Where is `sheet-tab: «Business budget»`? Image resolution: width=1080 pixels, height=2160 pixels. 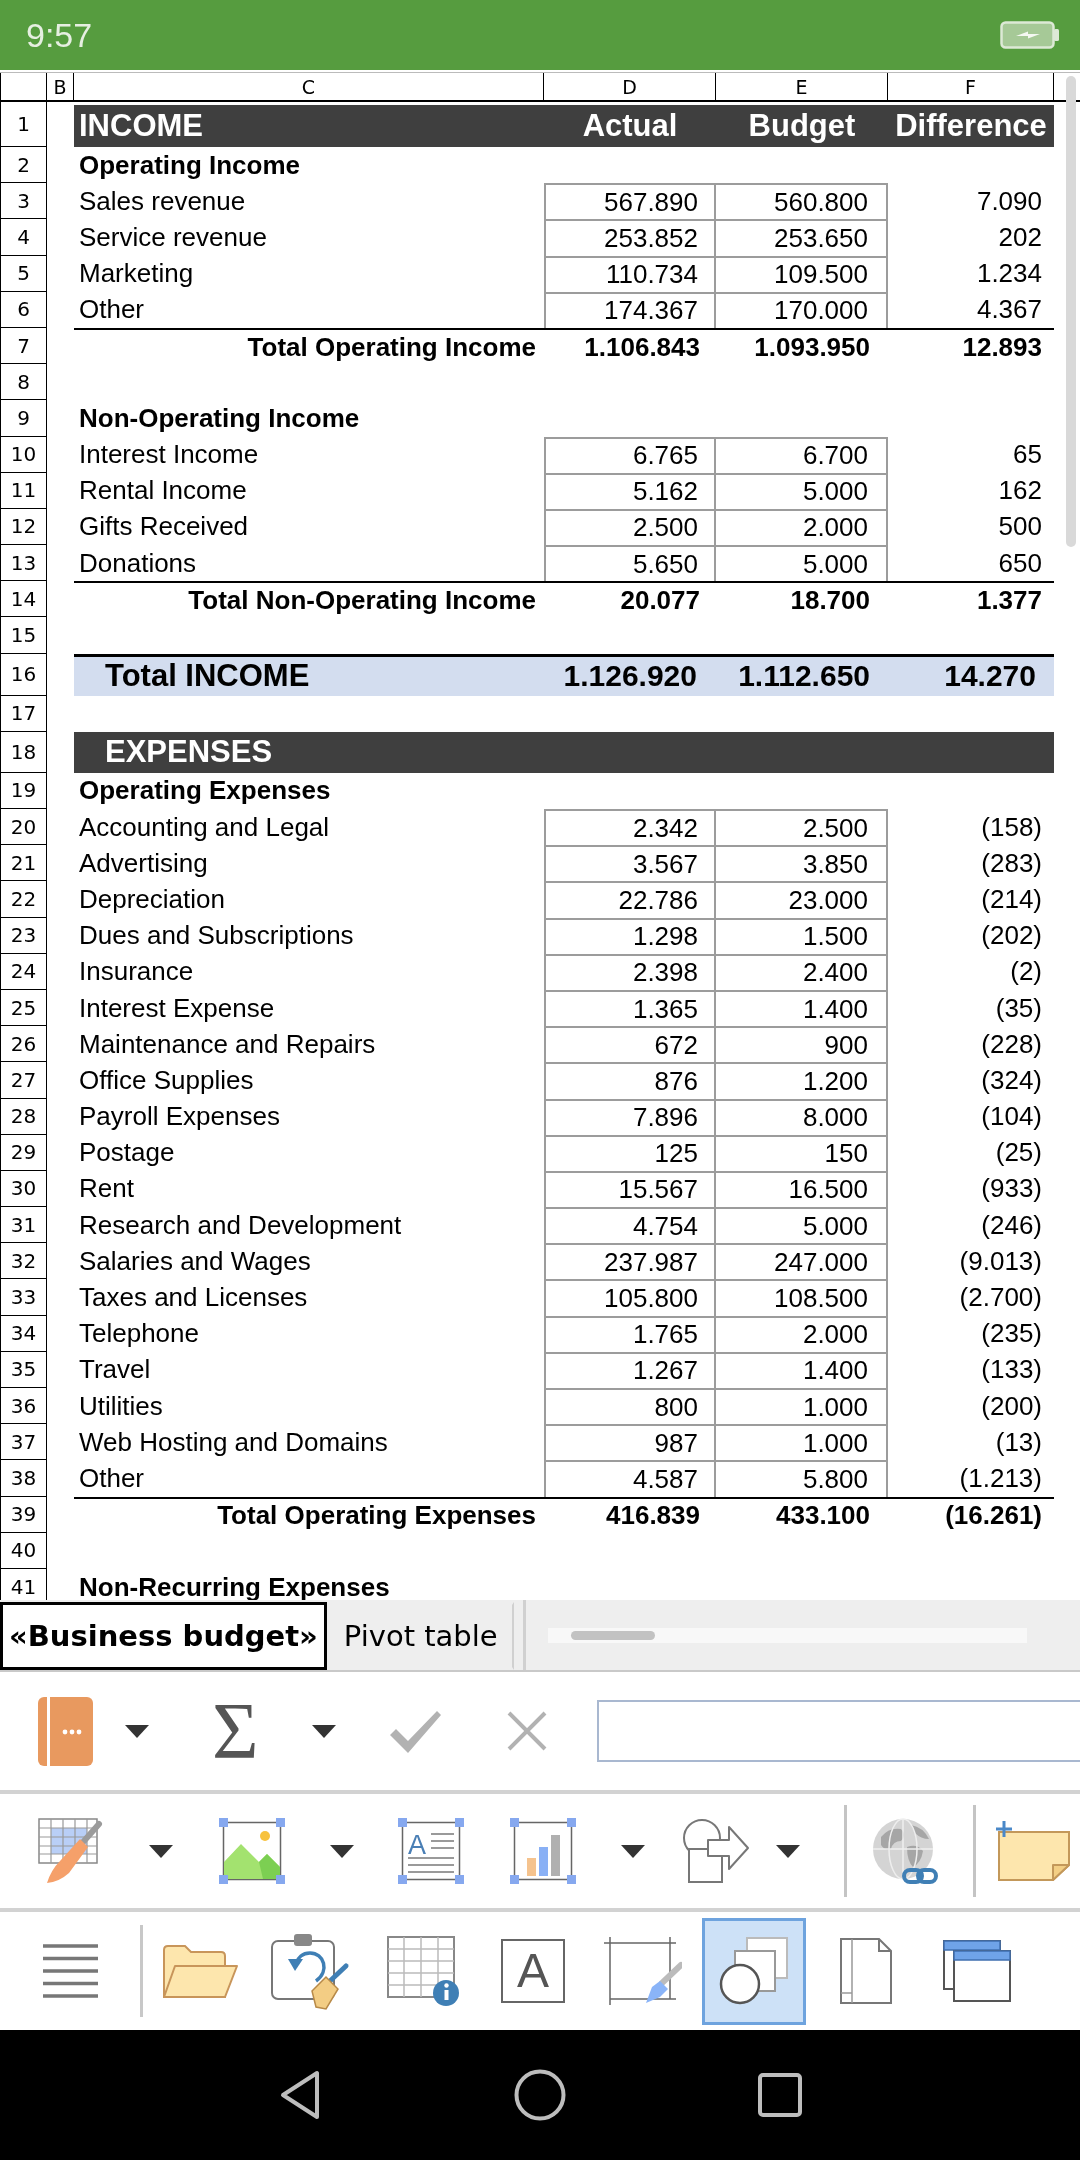
sheet-tab: «Business budget» is located at coordinates (163, 1636).